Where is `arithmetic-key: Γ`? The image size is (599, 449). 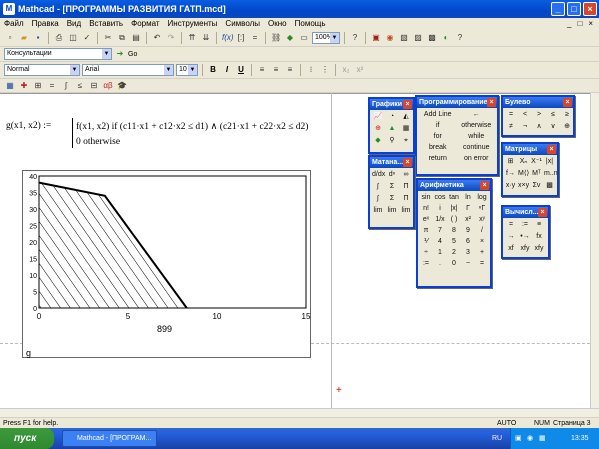 arithmetic-key: Γ is located at coordinates (468, 209).